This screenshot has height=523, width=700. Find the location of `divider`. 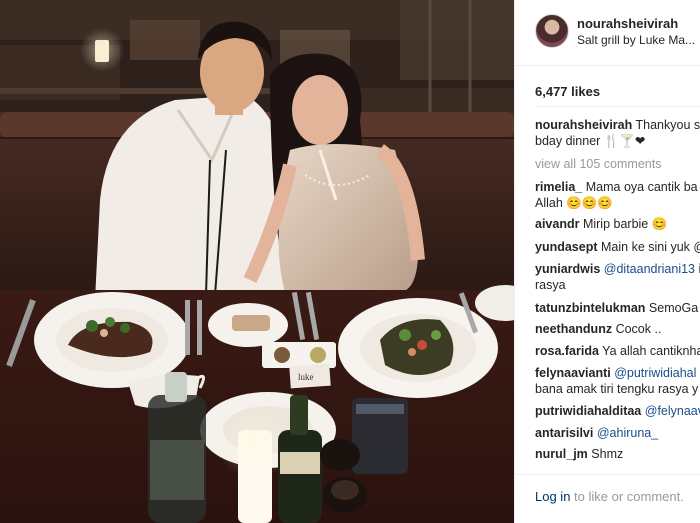

divider is located at coordinates (617, 106).